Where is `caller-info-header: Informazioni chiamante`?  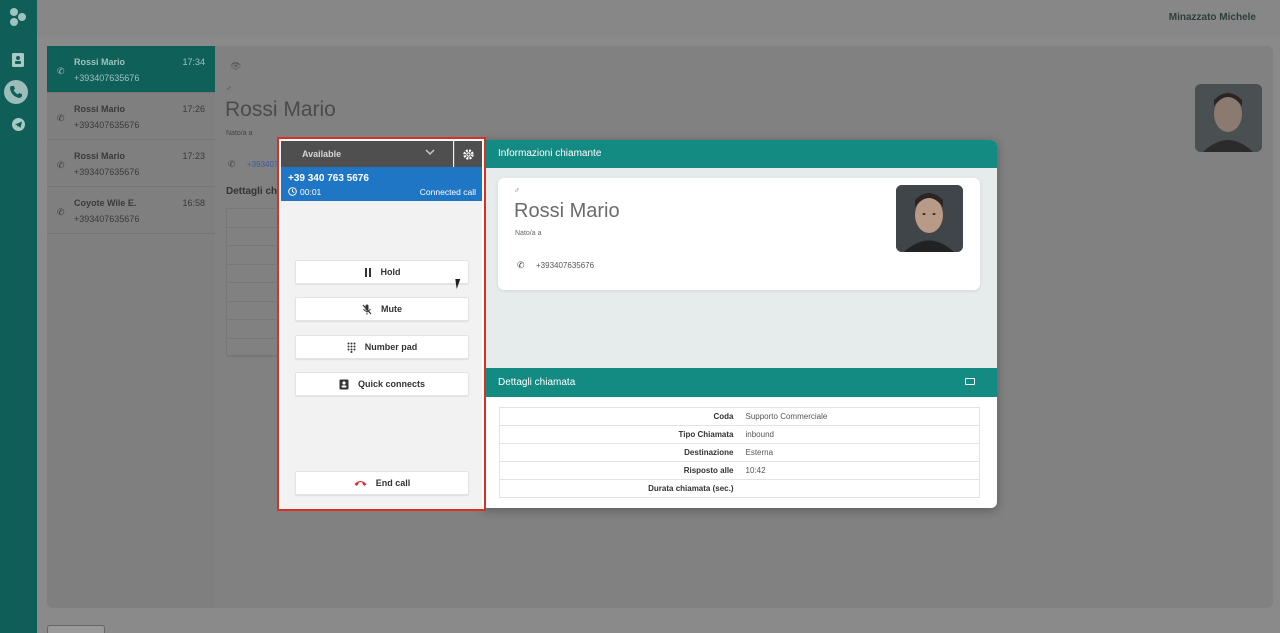 caller-info-header: Informazioni chiamante is located at coordinates (740, 154).